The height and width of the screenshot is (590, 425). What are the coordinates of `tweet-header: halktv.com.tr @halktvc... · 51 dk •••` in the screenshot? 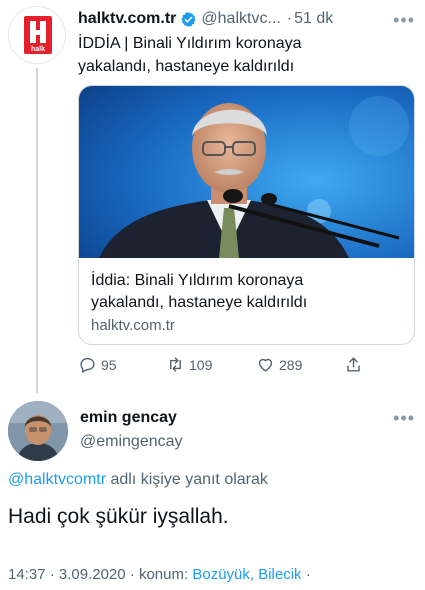 It's located at (248, 19).